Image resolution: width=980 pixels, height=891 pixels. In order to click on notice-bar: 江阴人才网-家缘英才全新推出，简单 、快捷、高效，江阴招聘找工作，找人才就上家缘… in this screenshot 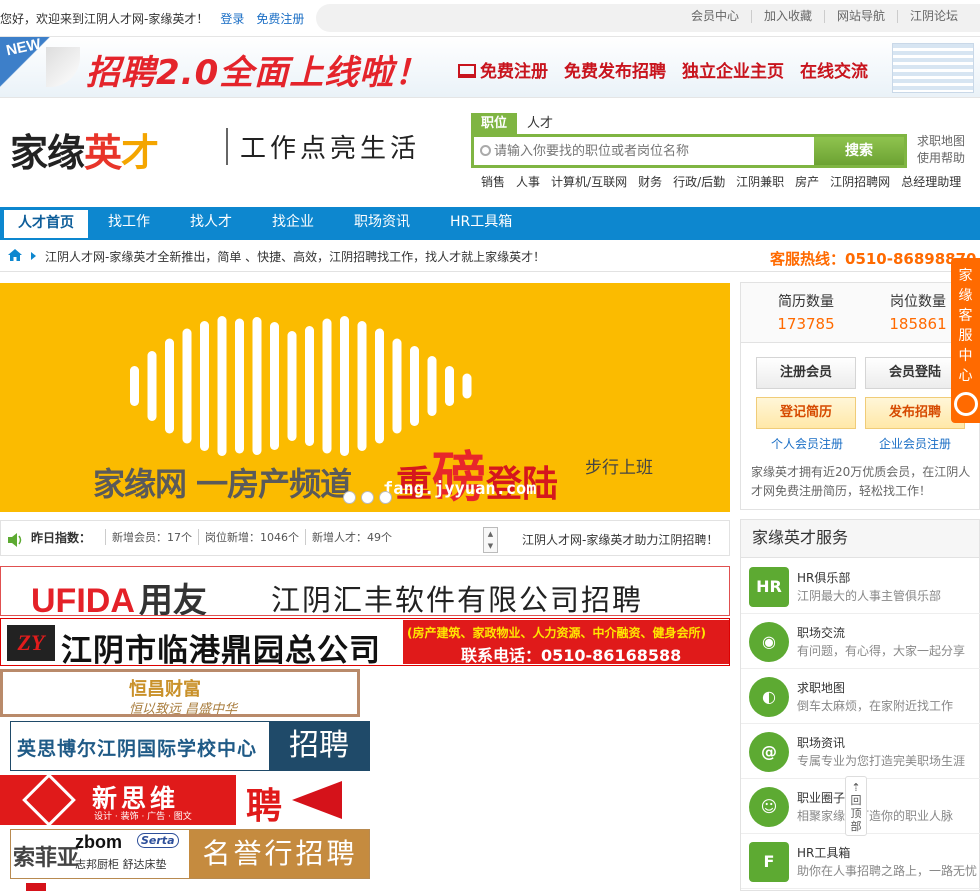, I will do `click(490, 256)`.